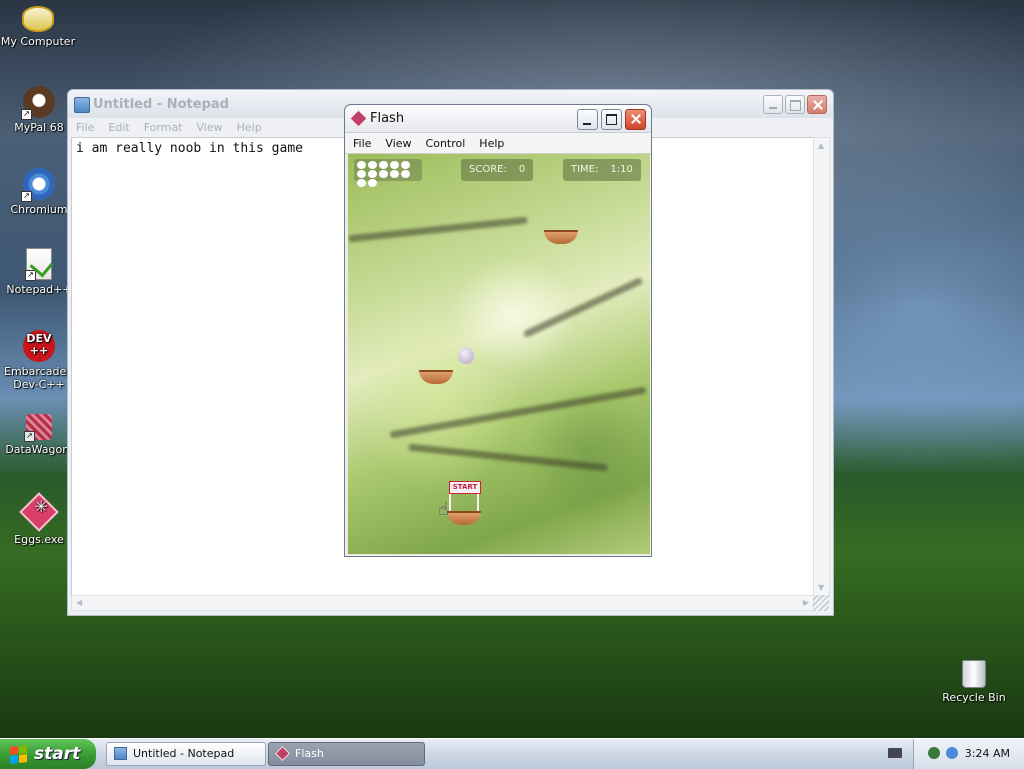  What do you see at coordinates (465, 487) in the screenshot?
I see `start-flag: START` at bounding box center [465, 487].